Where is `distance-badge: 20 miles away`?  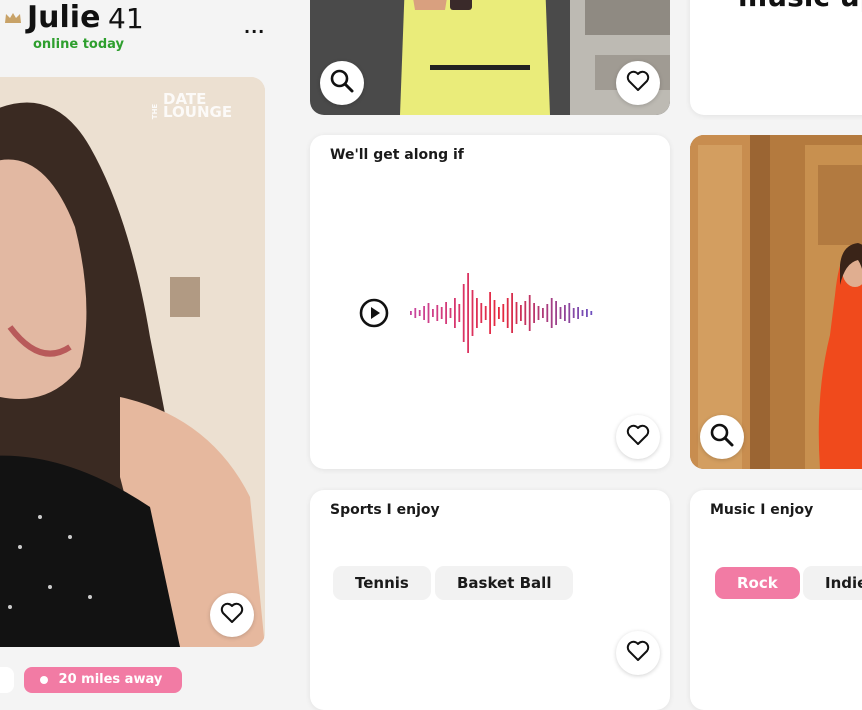 distance-badge: 20 miles away is located at coordinates (103, 680).